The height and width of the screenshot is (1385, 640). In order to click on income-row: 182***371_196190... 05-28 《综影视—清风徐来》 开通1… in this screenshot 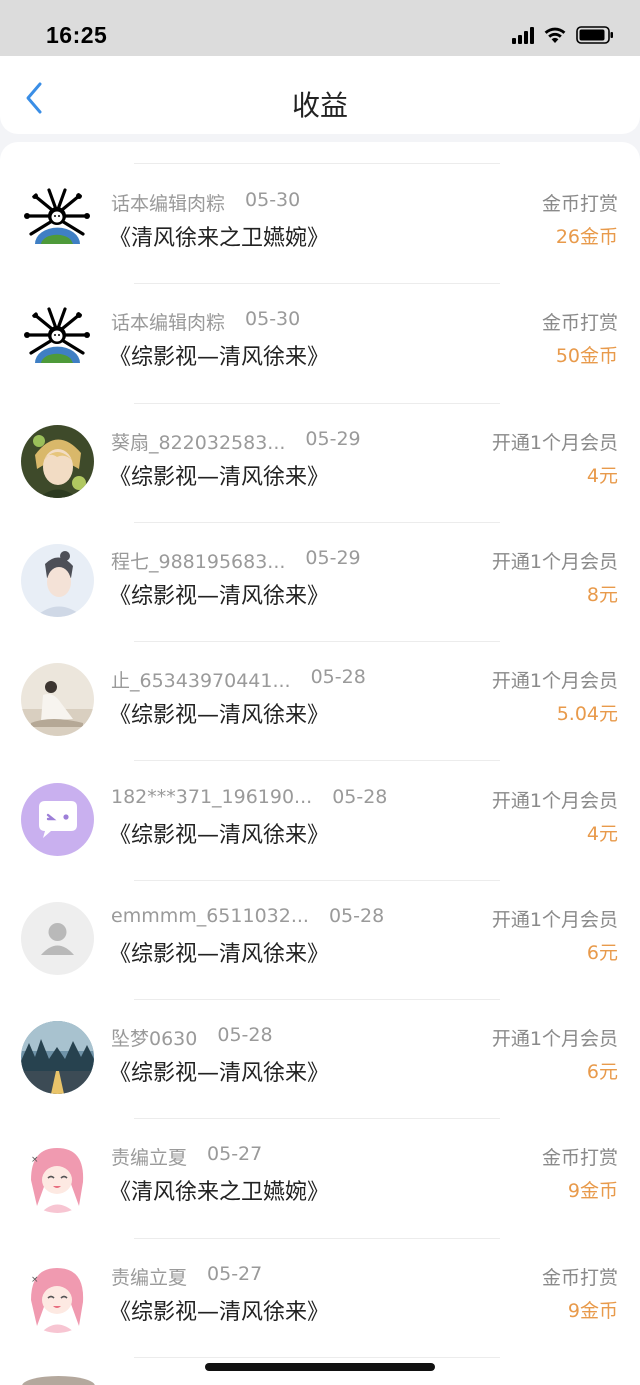, I will do `click(320, 821)`.